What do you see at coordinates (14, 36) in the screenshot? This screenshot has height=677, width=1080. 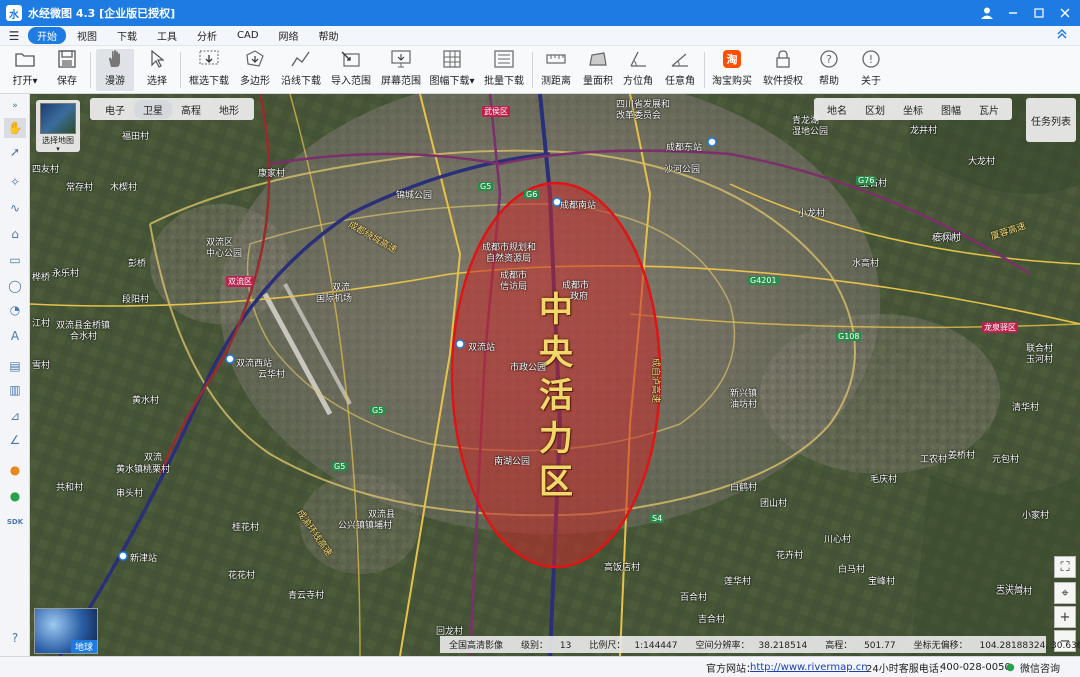 I see `hamburger-icon: ☰` at bounding box center [14, 36].